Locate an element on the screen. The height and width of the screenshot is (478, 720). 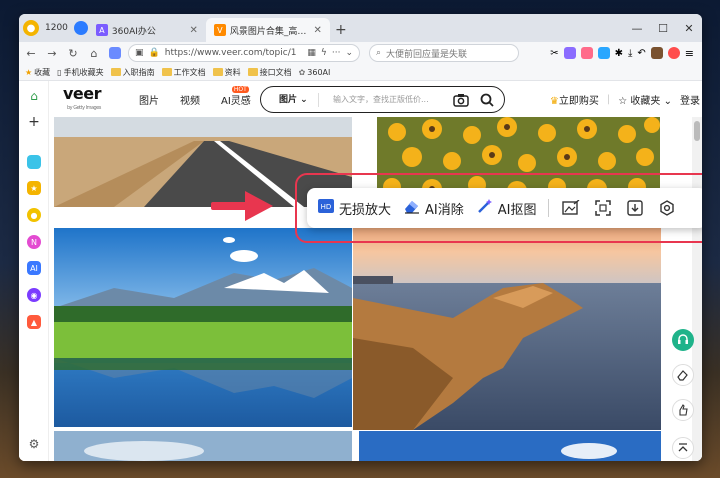
tool-label: AI消除 is located at coordinates (444, 210).